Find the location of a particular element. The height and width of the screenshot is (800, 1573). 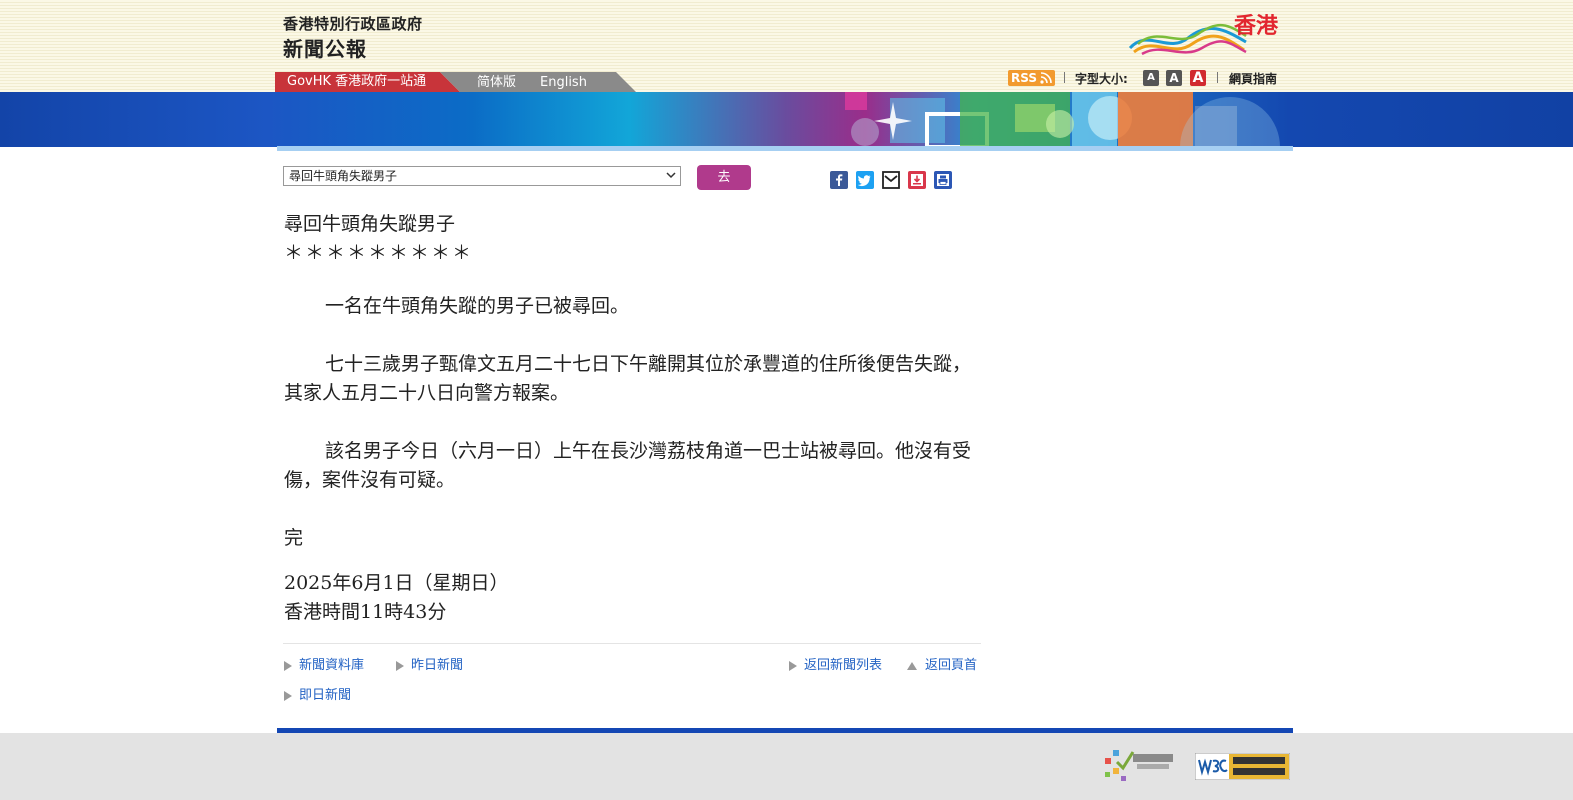

print-icon is located at coordinates (943, 180).